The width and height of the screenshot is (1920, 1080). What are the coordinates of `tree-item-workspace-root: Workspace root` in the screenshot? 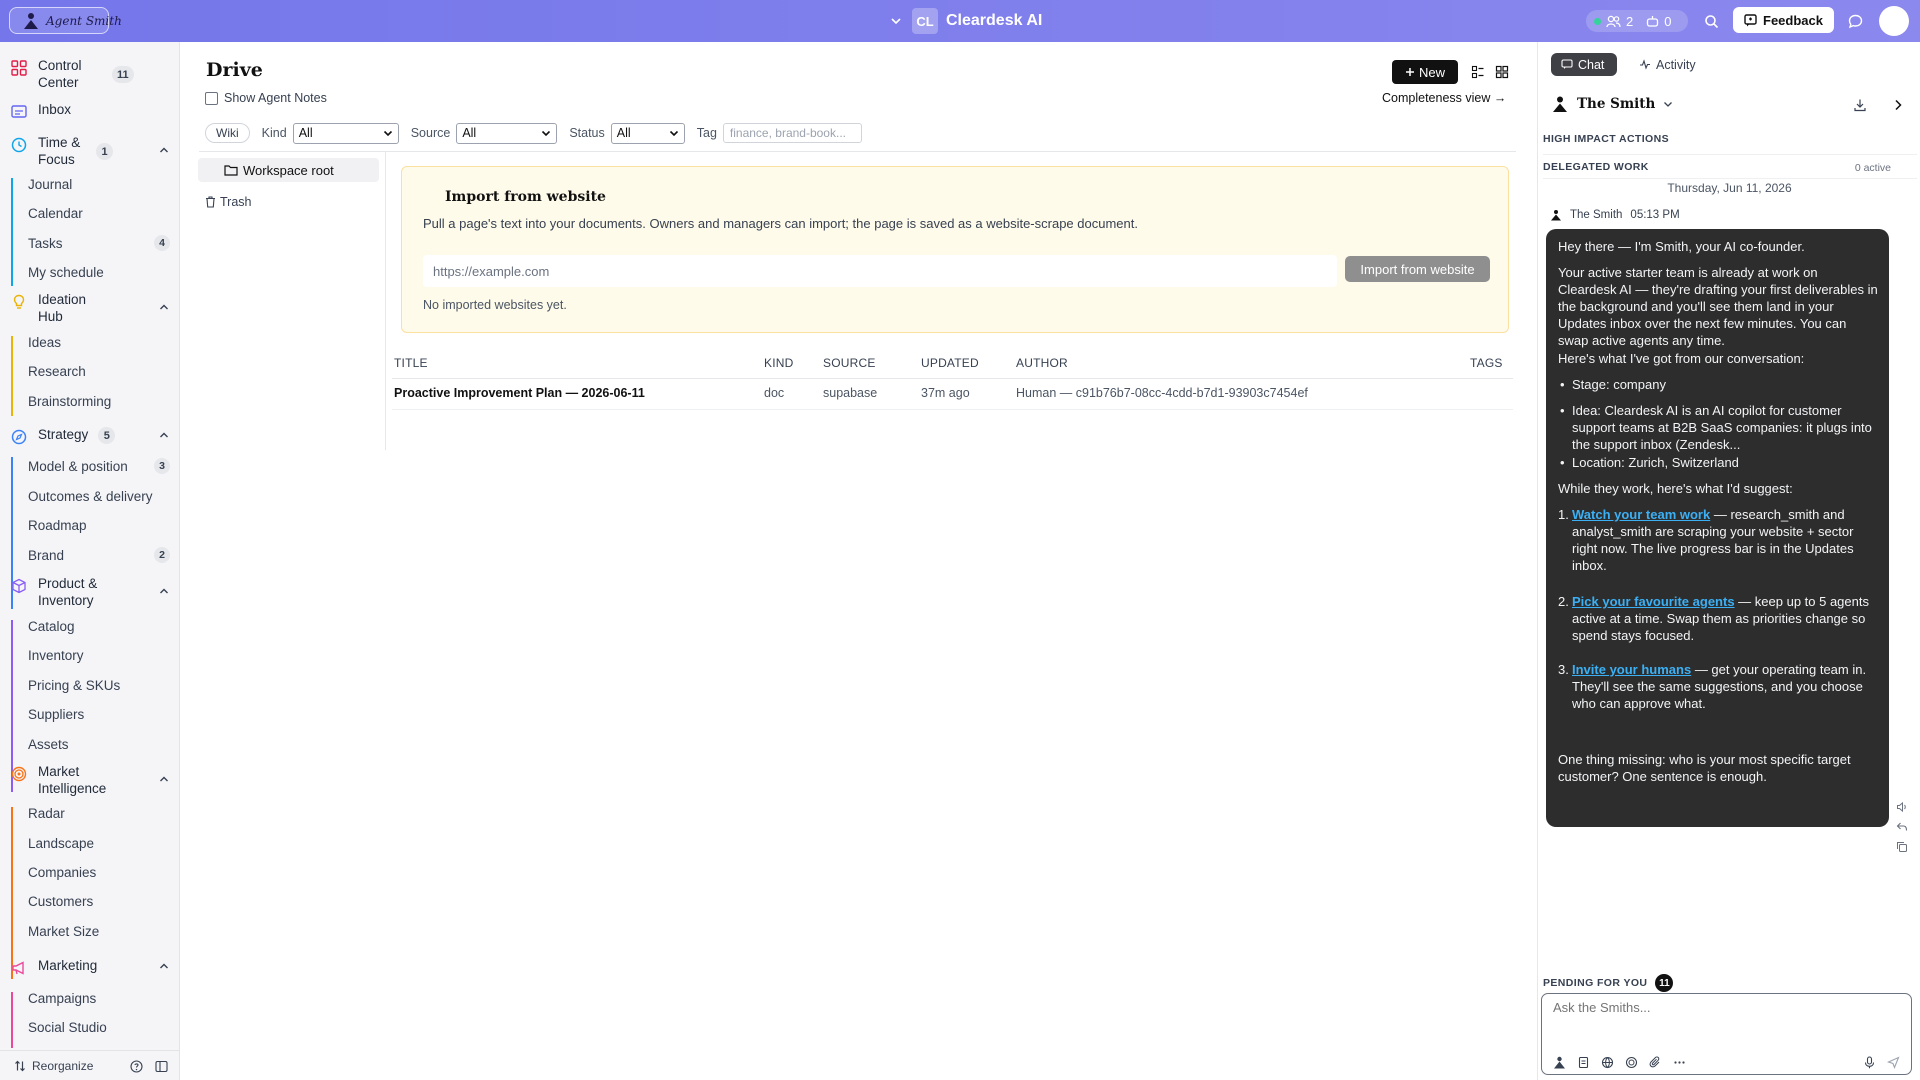 It's located at (288, 170).